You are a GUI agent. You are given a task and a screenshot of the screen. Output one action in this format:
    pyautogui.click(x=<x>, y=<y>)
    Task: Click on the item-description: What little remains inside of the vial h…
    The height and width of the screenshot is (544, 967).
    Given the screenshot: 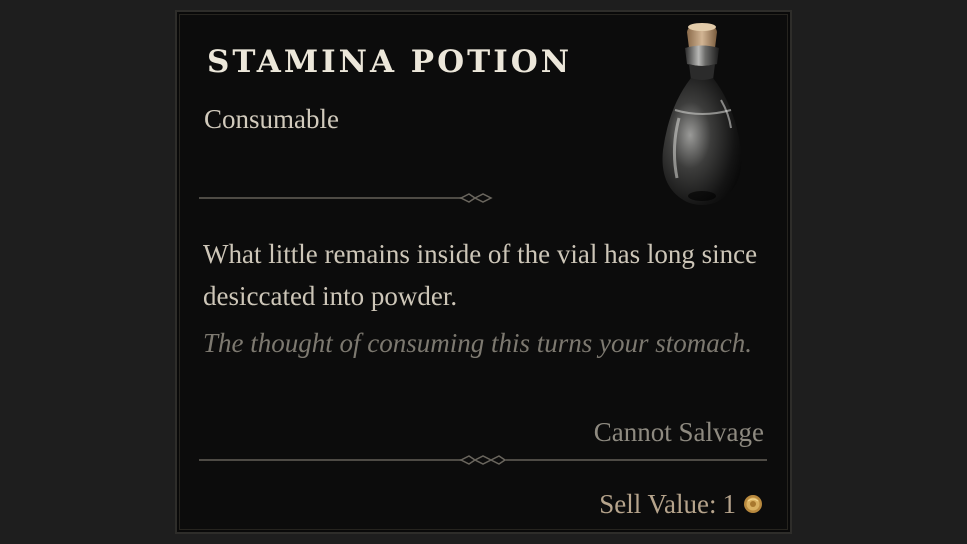 What is the action you would take?
    pyautogui.click(x=480, y=275)
    